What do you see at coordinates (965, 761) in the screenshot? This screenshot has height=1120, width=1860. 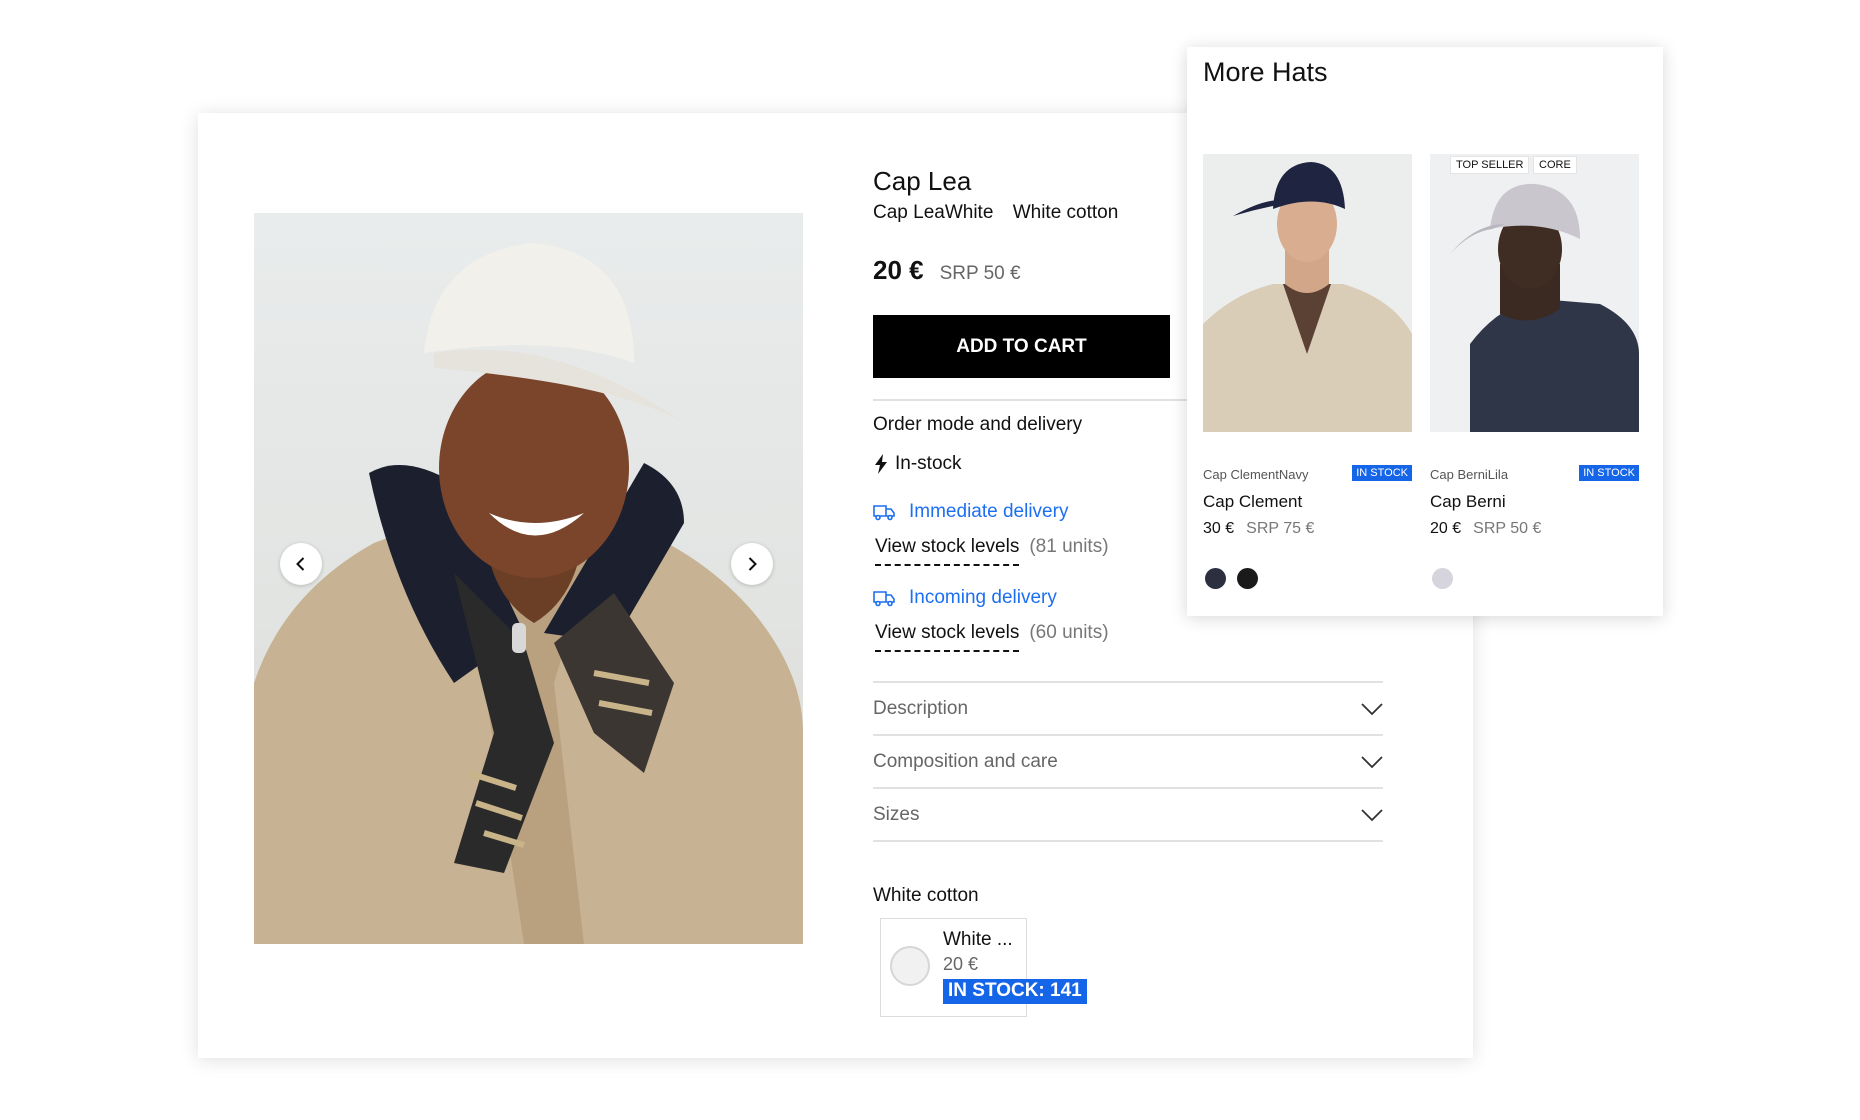 I see `accordion-label: Composition and care` at bounding box center [965, 761].